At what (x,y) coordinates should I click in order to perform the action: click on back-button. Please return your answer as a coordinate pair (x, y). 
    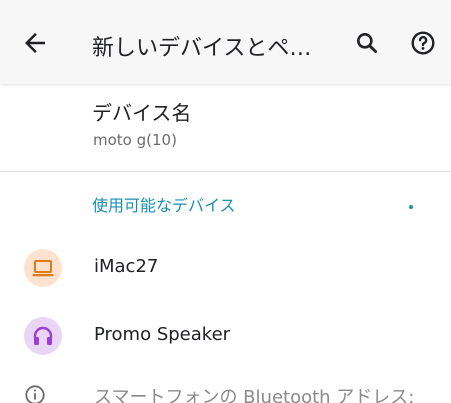
    Looking at the image, I should click on (35, 43).